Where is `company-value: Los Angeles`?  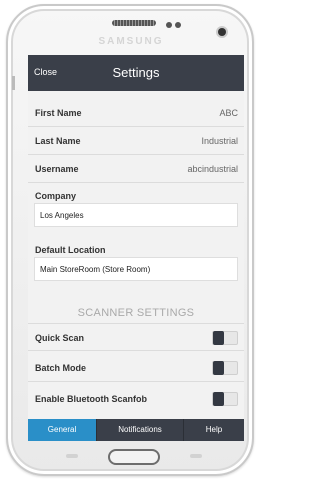
company-value: Los Angeles is located at coordinates (62, 215).